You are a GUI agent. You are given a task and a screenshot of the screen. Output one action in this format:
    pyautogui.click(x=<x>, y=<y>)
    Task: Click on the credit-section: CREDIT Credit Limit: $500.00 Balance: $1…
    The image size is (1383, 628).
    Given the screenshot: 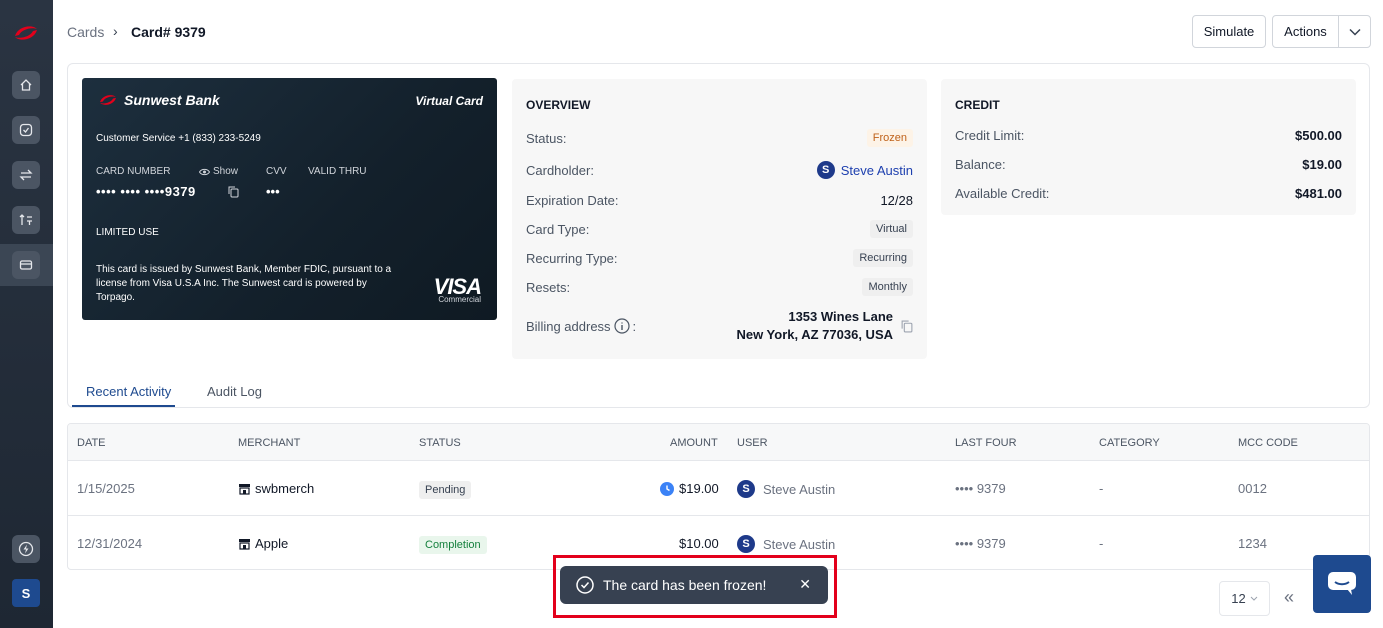 What is the action you would take?
    pyautogui.click(x=1148, y=147)
    